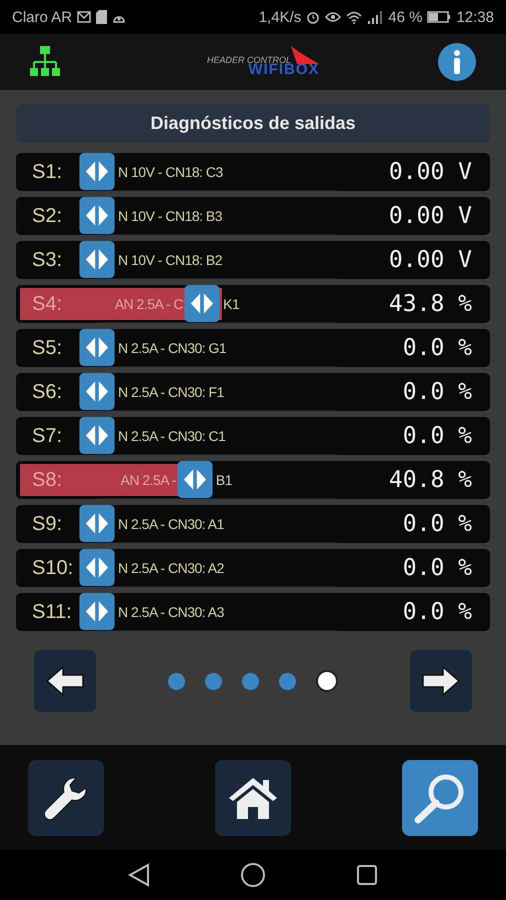 The width and height of the screenshot is (506, 900). I want to click on output-description: N 10V - CN18: B2, so click(170, 260).